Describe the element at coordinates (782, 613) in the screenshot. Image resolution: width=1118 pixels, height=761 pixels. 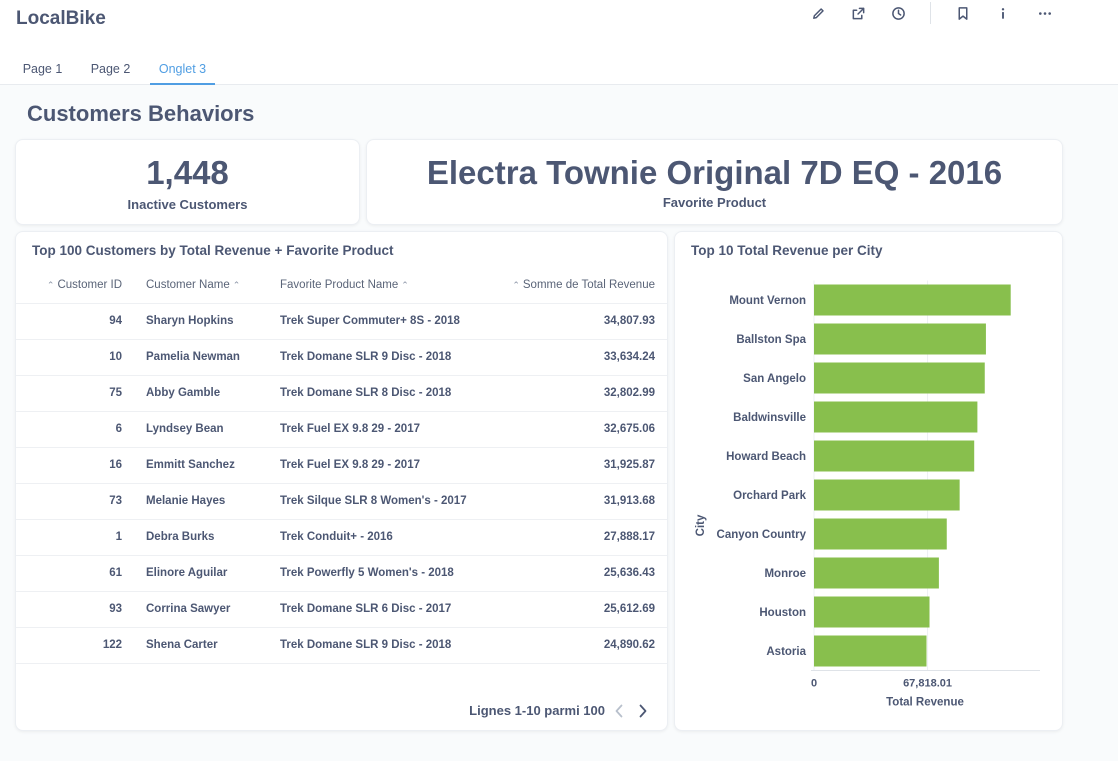
I see `y-tick-label: Houston` at that location.